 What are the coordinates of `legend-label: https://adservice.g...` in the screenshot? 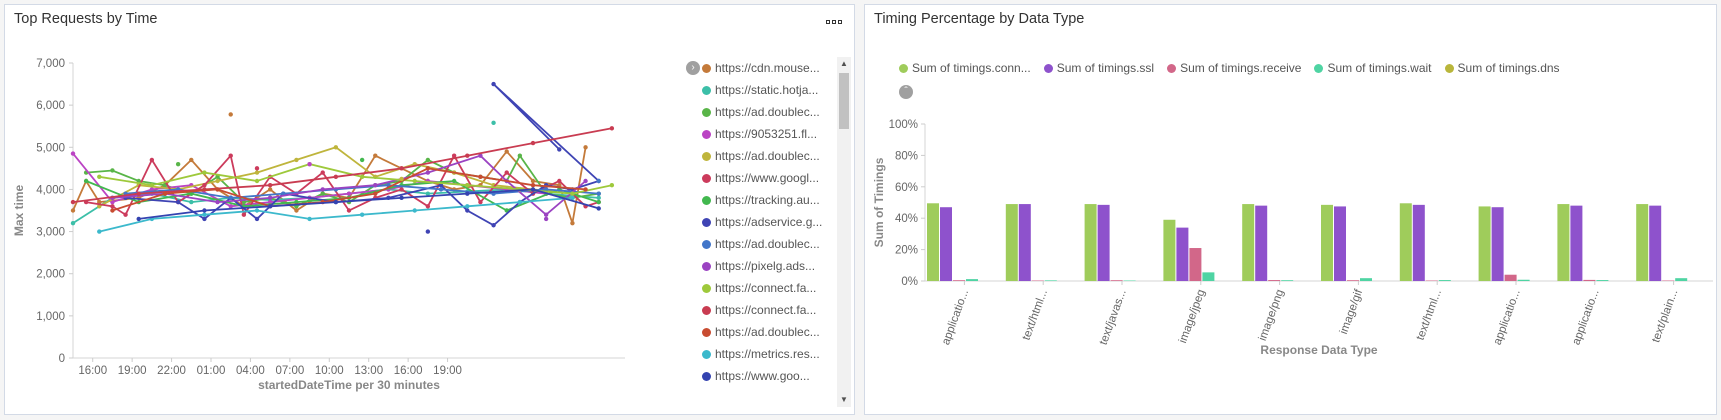 It's located at (769, 222).